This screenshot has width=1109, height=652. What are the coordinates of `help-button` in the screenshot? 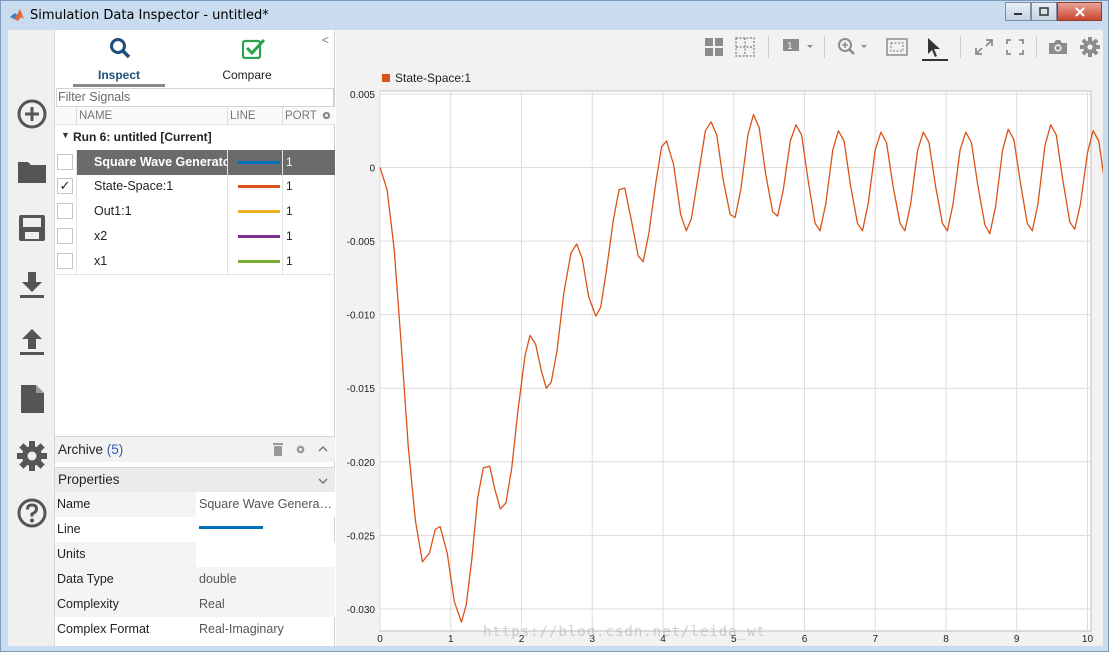 It's located at (31, 513).